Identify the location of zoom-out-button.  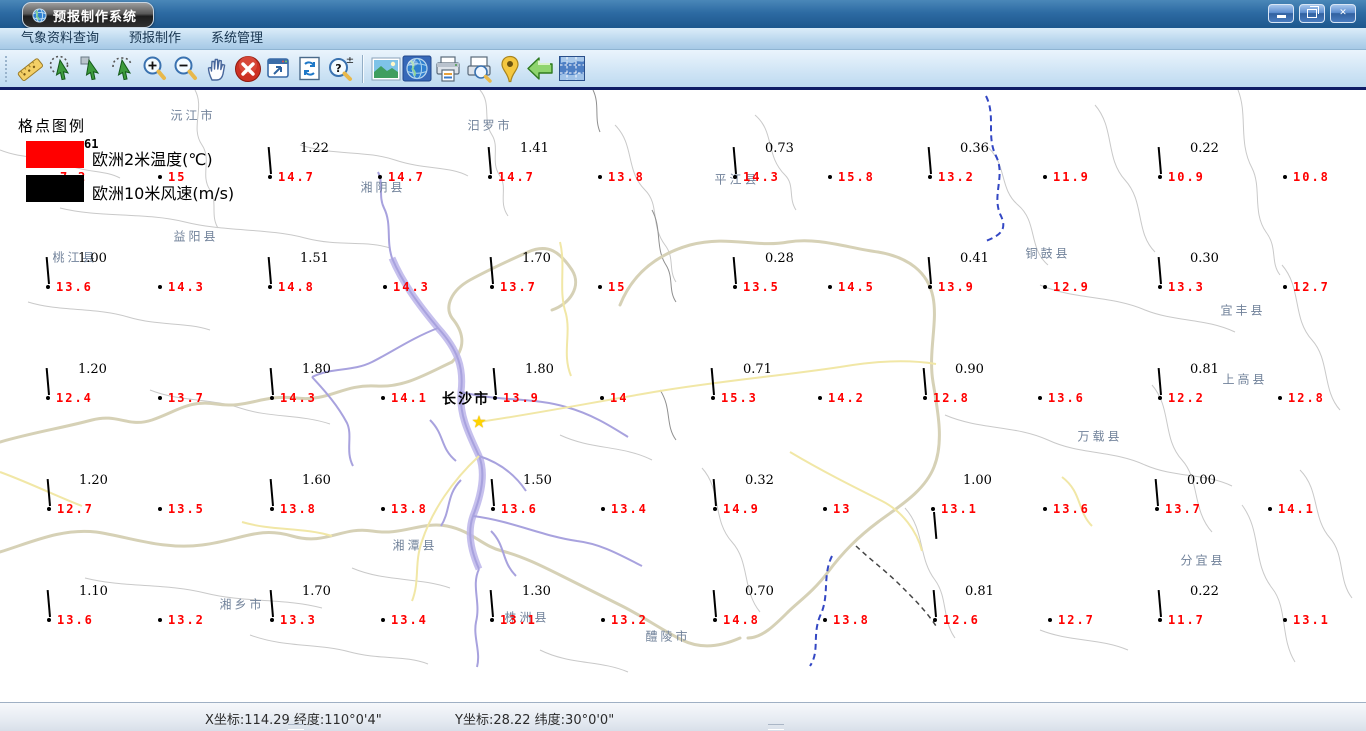
(185, 69).